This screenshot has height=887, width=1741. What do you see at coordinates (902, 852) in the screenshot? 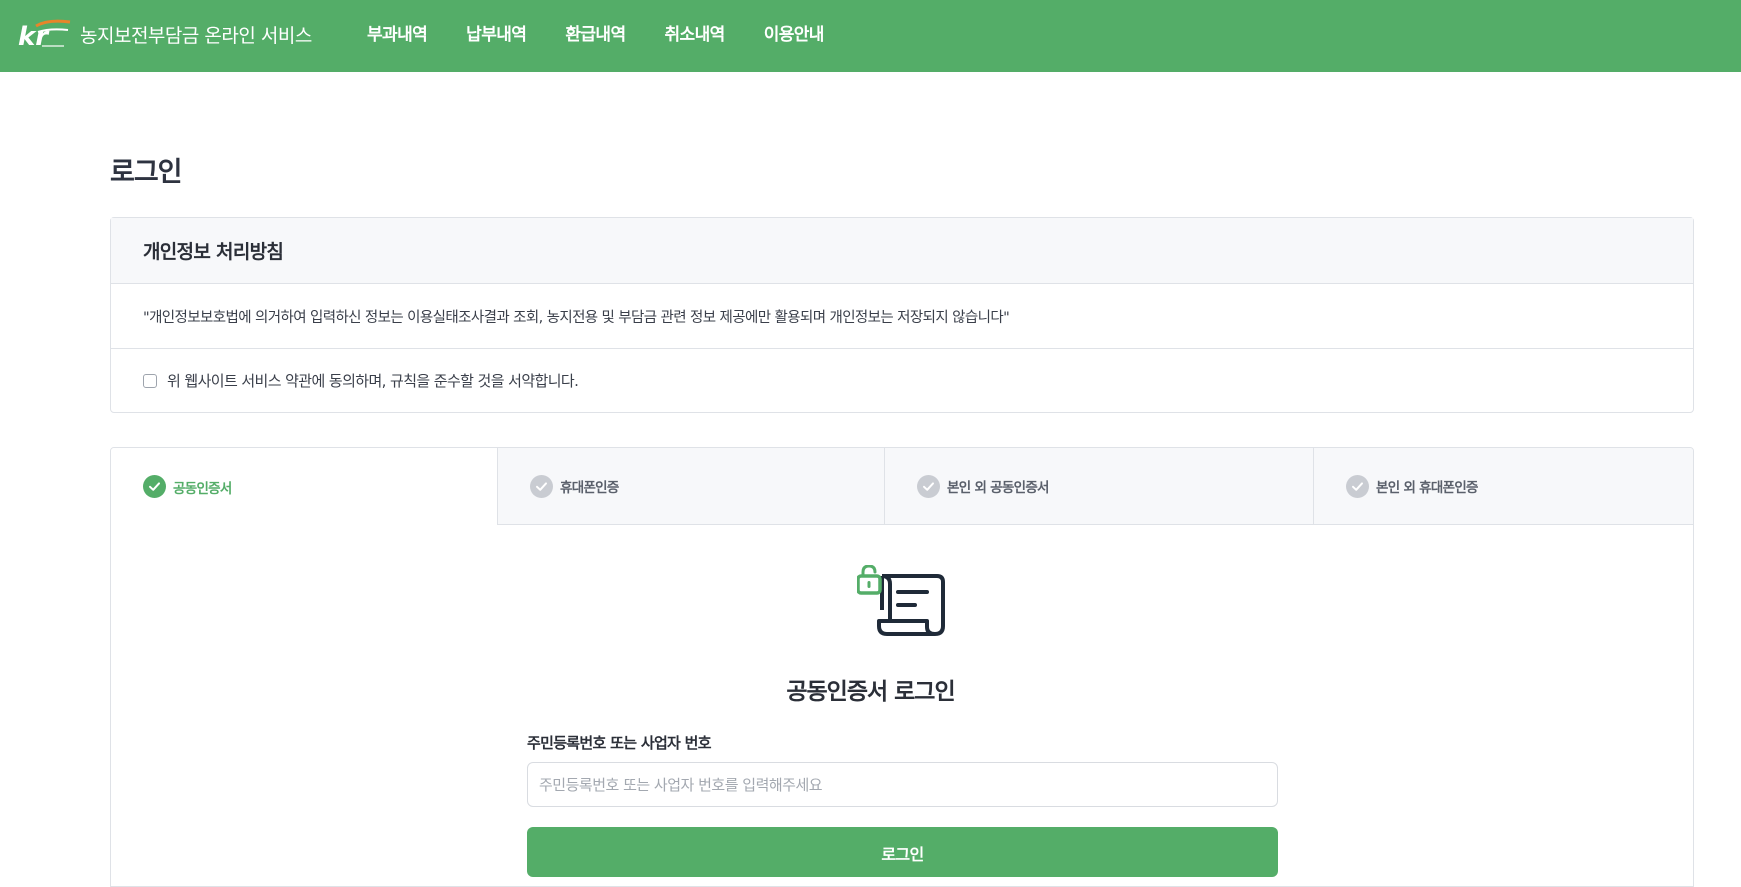
I see `login-button: 로그인` at bounding box center [902, 852].